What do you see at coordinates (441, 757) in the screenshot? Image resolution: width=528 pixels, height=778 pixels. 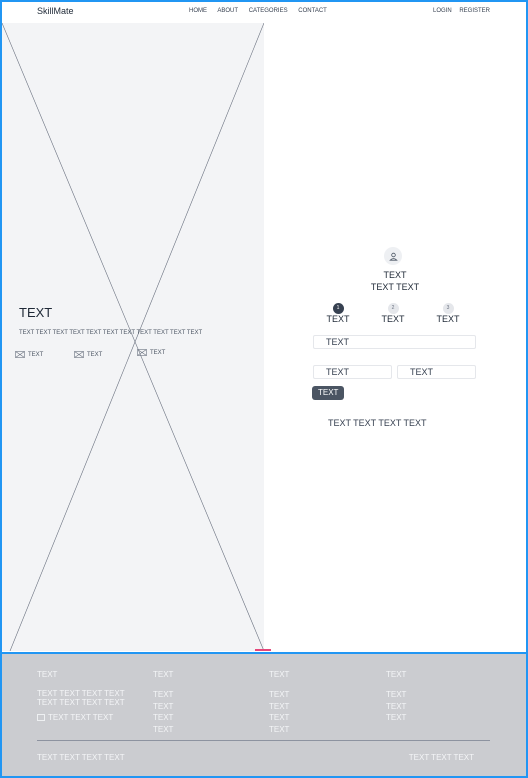 I see `footer-bottom-links: TEXT TEXT TEXT` at bounding box center [441, 757].